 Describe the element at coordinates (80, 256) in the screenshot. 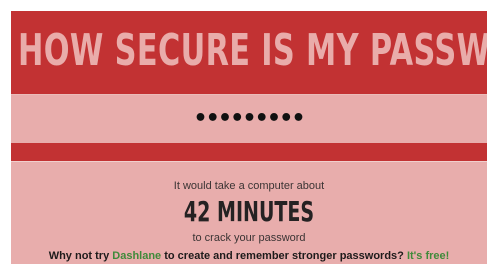

I see `cta-prefix-text: Why not try` at that location.